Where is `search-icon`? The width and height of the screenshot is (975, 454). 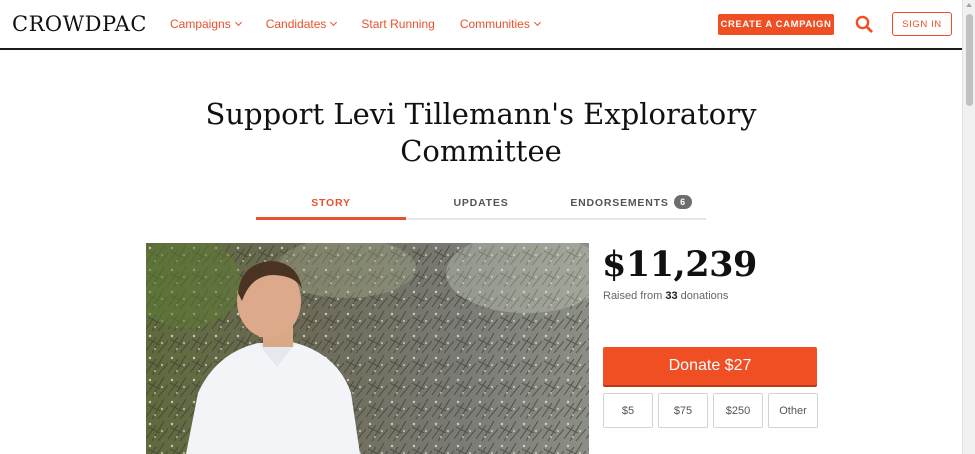
search-icon is located at coordinates (864, 24).